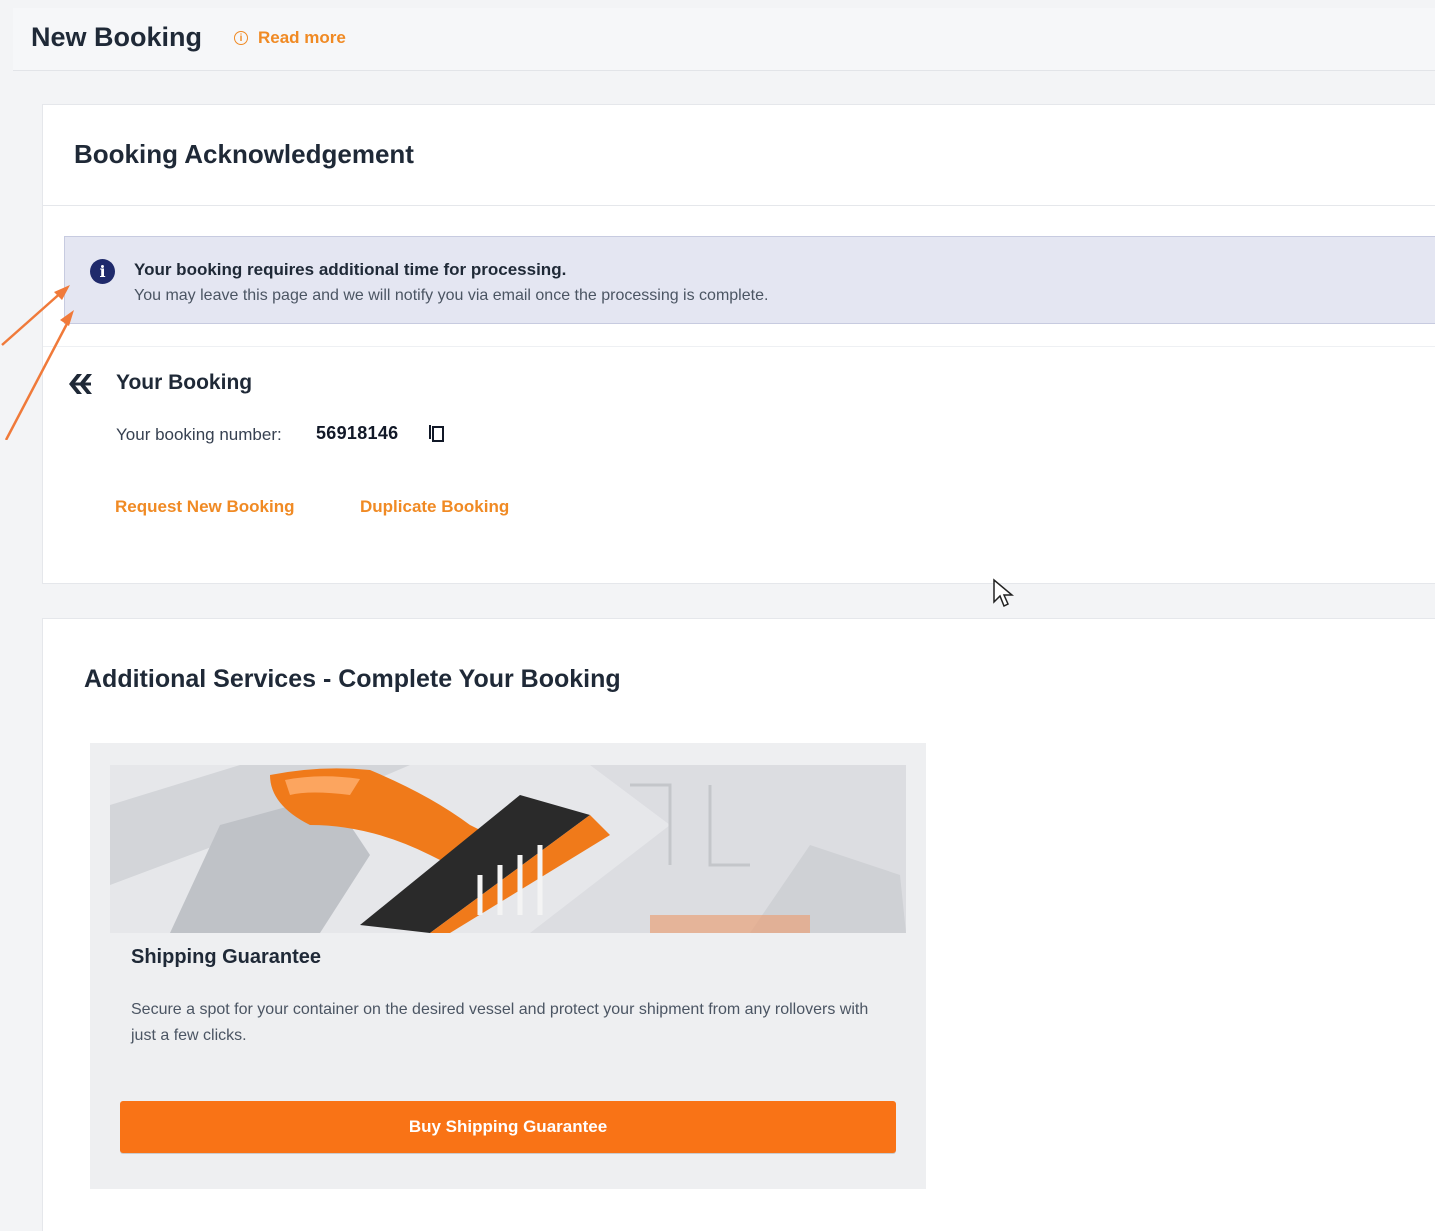 The height and width of the screenshot is (1231, 1435). Describe the element at coordinates (226, 957) in the screenshot. I see `service-title: Shipping Guarantee` at that location.